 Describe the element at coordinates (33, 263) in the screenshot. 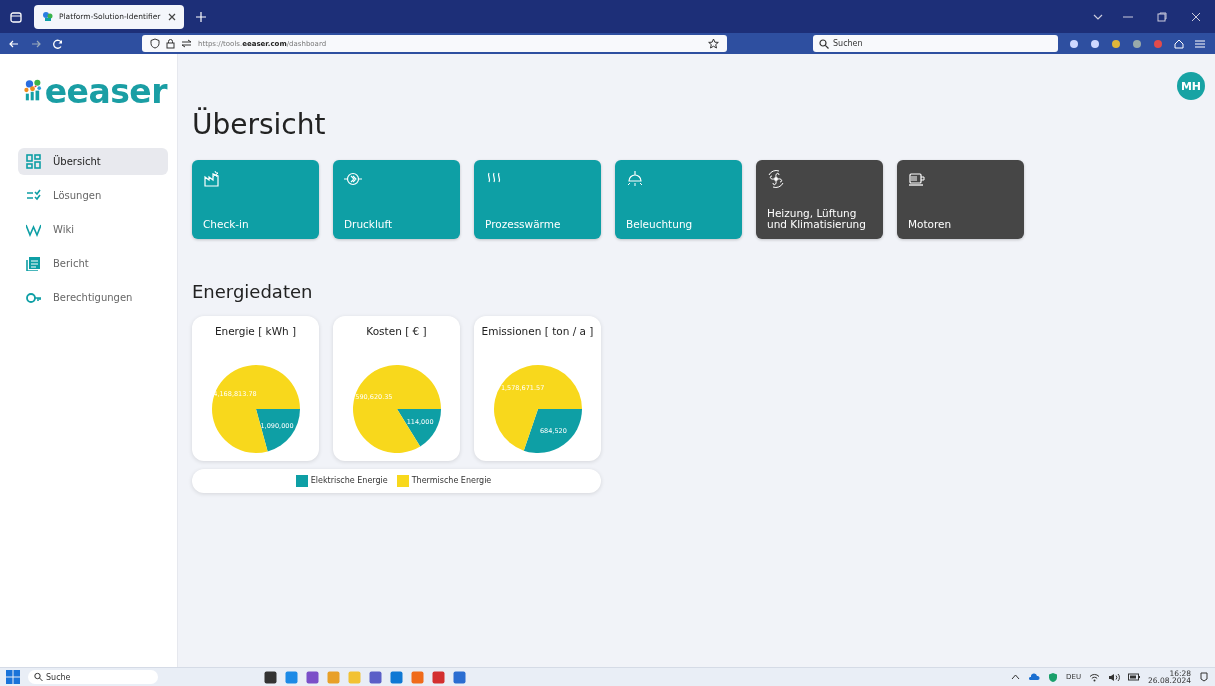

I see `document-icon` at that location.